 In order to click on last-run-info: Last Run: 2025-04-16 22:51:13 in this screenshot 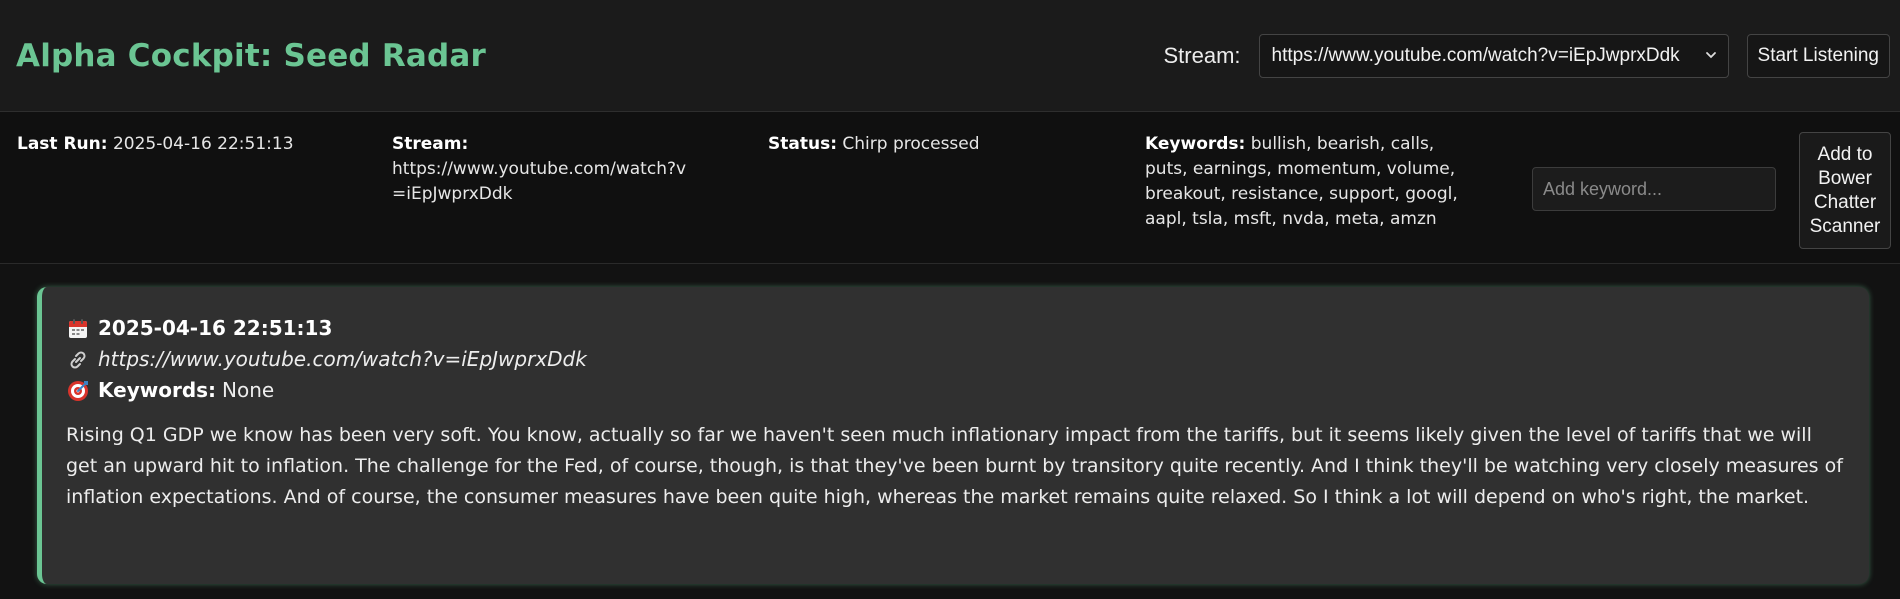, I will do `click(187, 144)`.